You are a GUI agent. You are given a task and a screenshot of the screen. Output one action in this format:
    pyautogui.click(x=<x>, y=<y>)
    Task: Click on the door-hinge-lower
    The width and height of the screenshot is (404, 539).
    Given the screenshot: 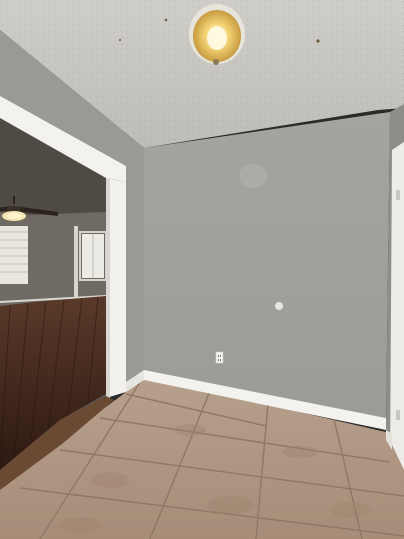 What is the action you would take?
    pyautogui.click(x=398, y=415)
    